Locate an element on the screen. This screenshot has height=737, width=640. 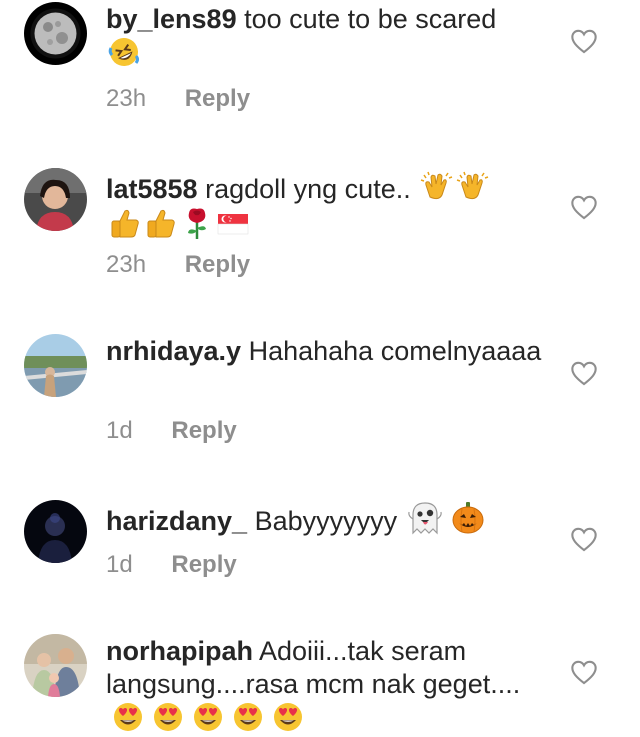
jack-o-lantern-icon is located at coordinates (468, 518).